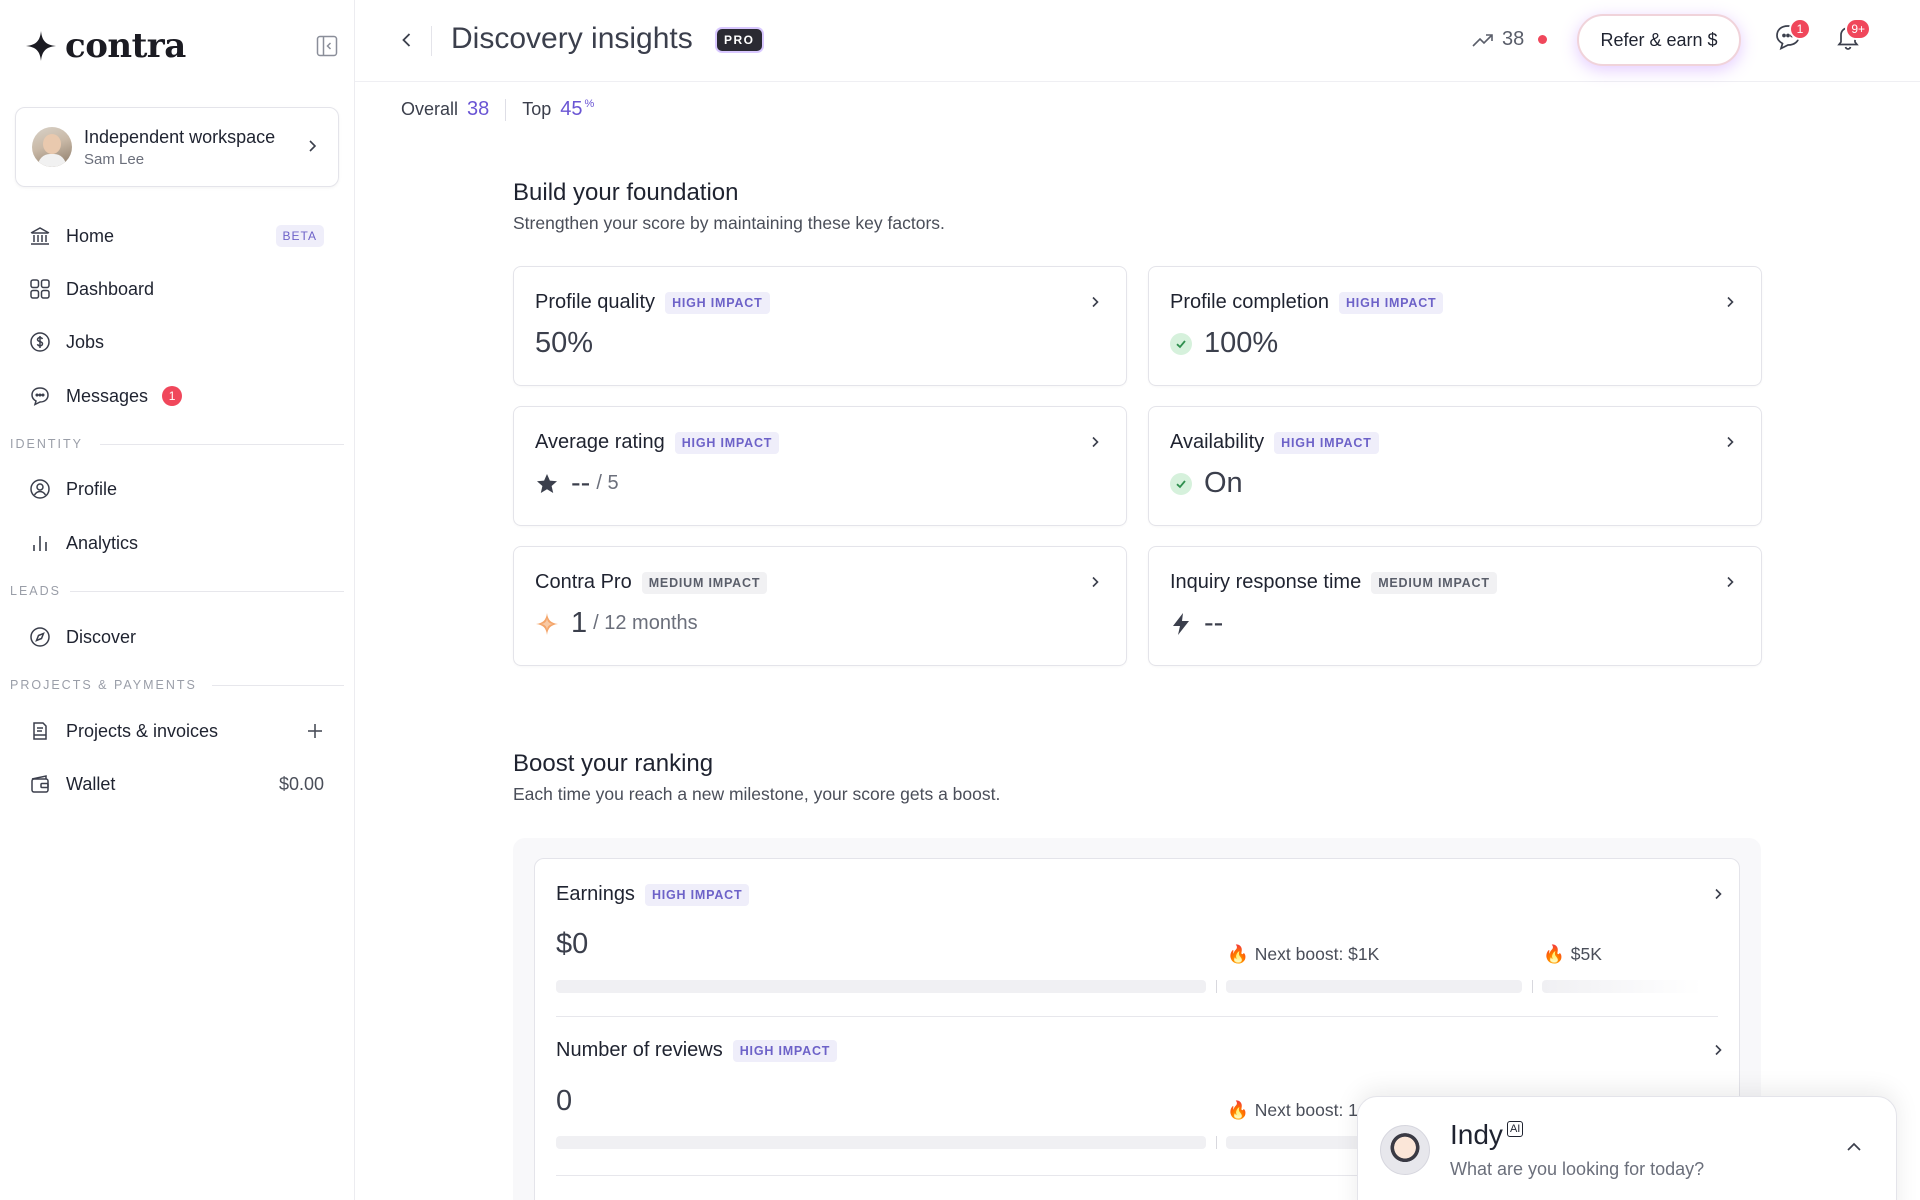 The width and height of the screenshot is (1920, 1200). I want to click on card-availability: Availability HIGH IMPACT On, so click(1455, 466).